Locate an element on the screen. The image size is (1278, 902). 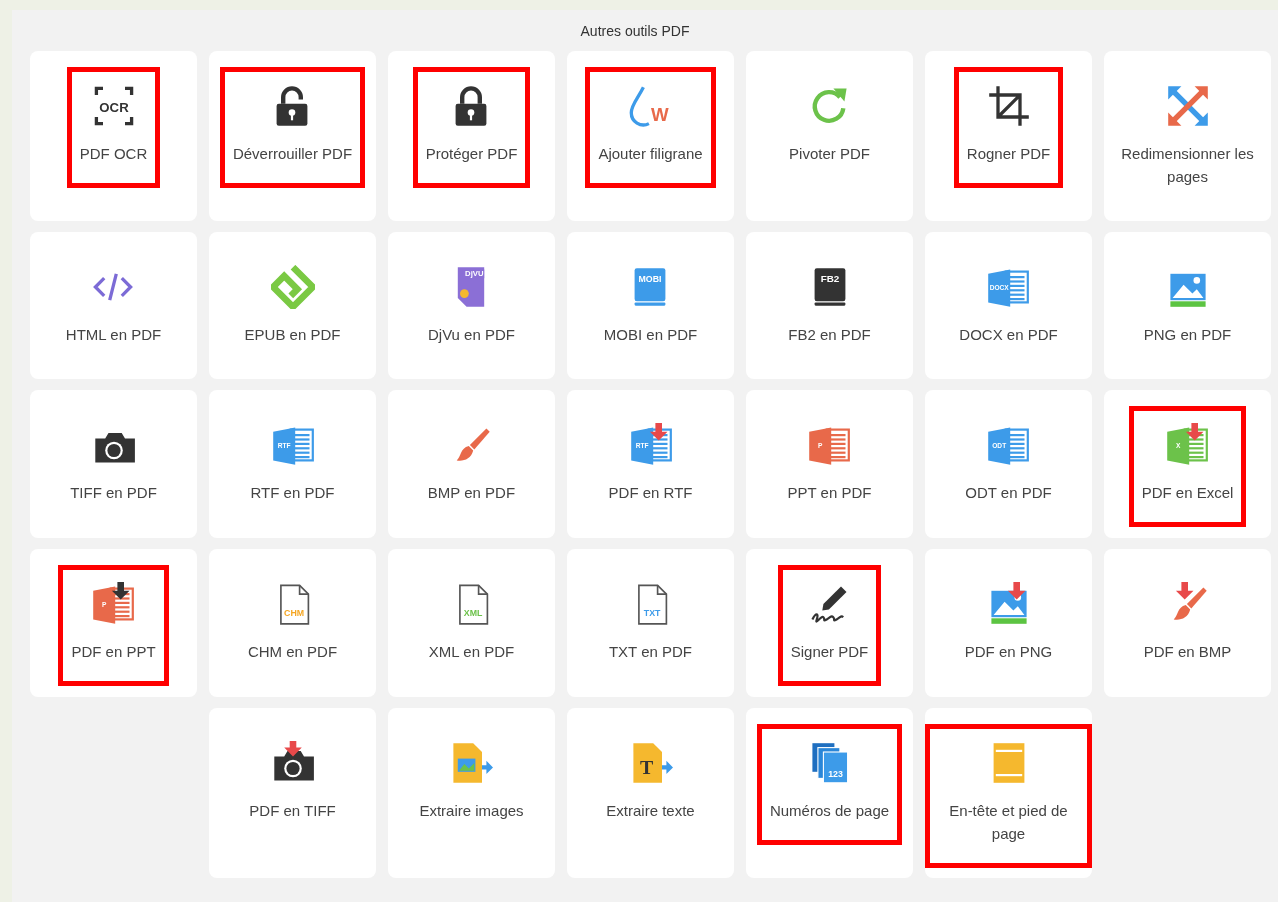
tool-card: FB2 FB2 en PDF is located at coordinates (829, 305).